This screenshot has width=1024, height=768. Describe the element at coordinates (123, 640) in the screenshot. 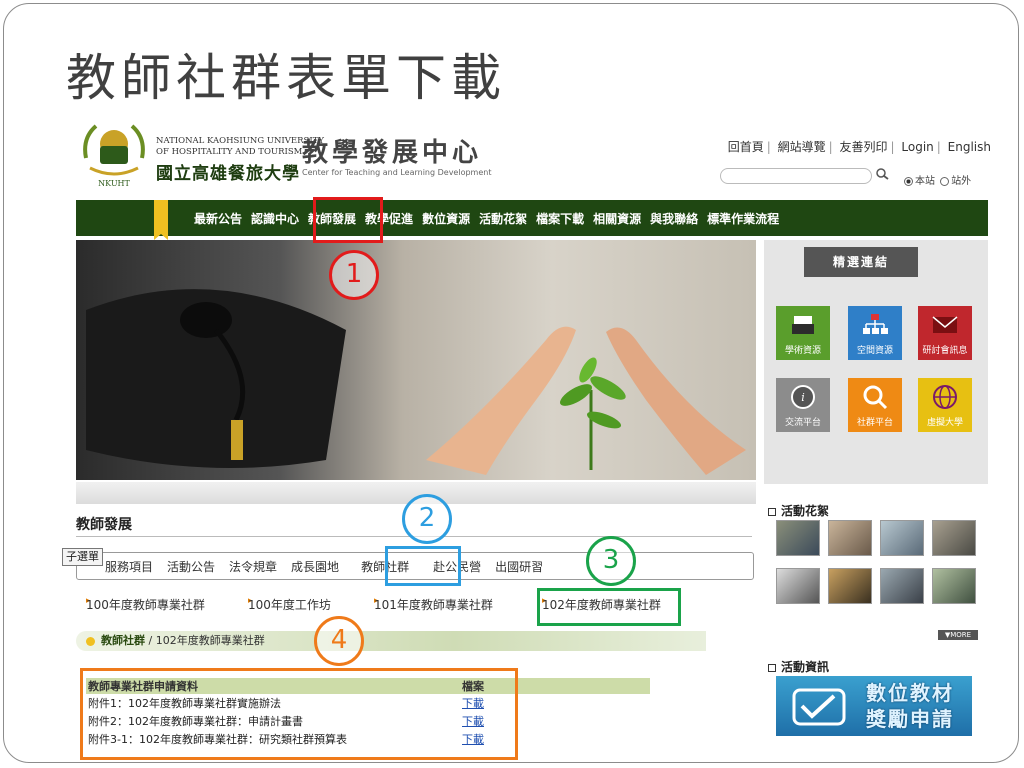

I see `breadcrumb-main: 教師社群` at that location.